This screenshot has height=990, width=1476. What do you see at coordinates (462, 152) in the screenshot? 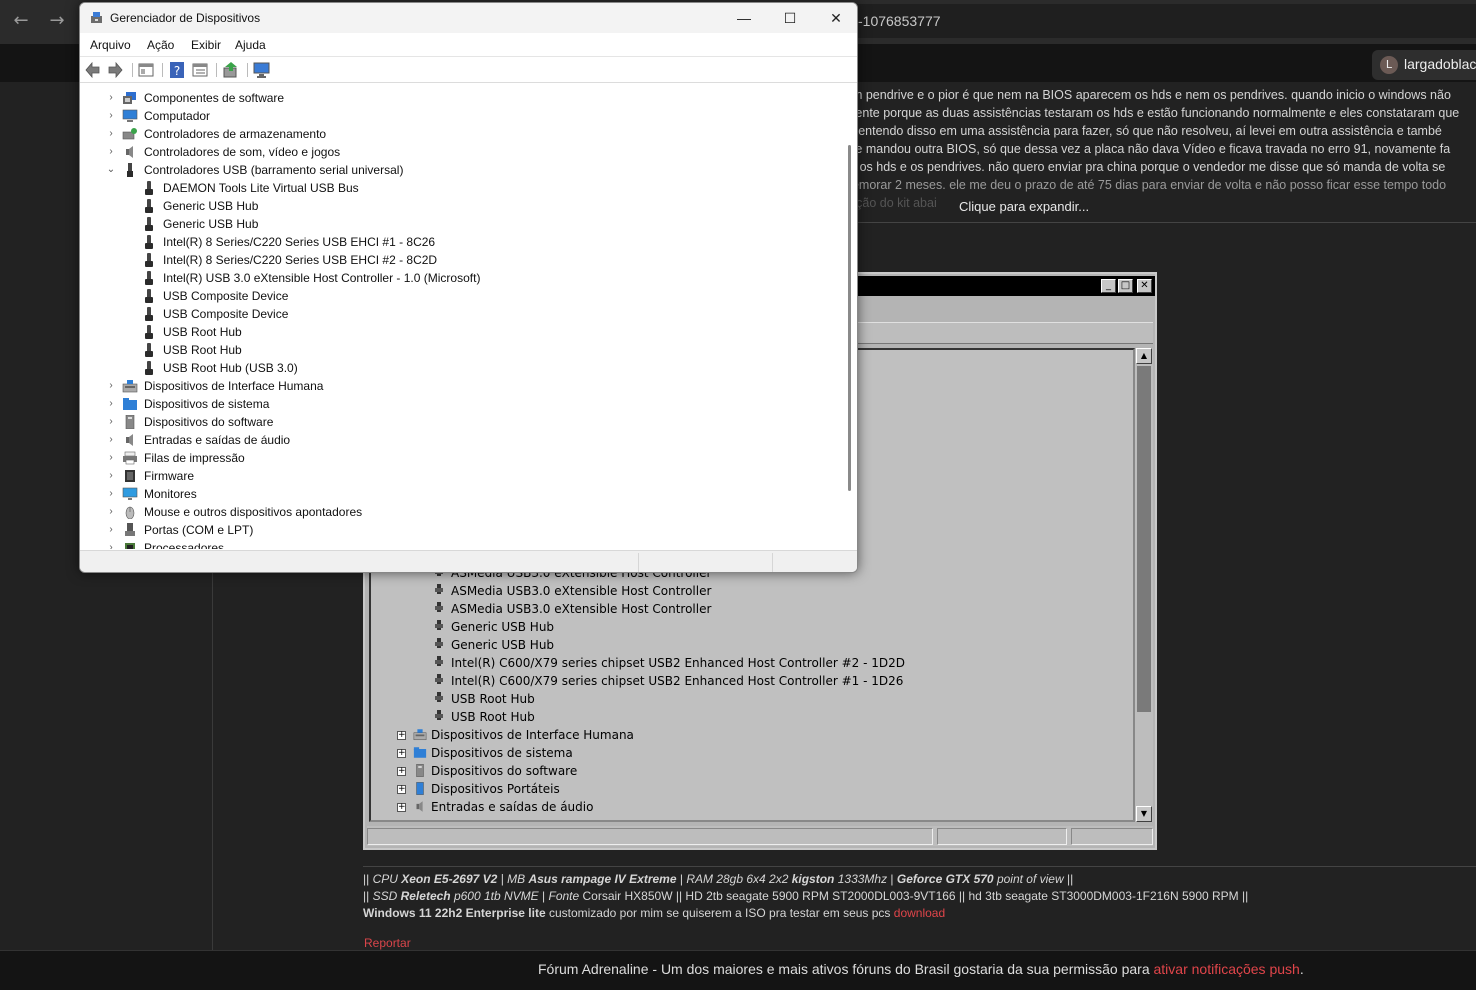
I see `tree-category: › Controladores de som, vídeo e jogos` at bounding box center [462, 152].